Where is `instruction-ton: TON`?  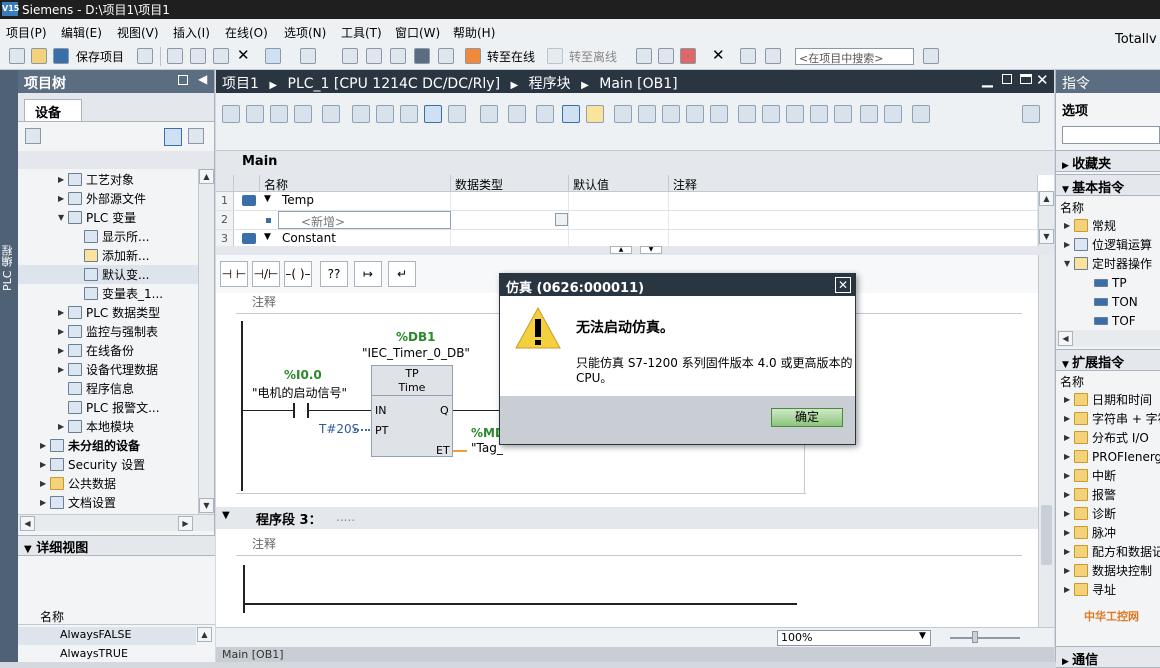
instruction-ton: TON is located at coordinates (1116, 301).